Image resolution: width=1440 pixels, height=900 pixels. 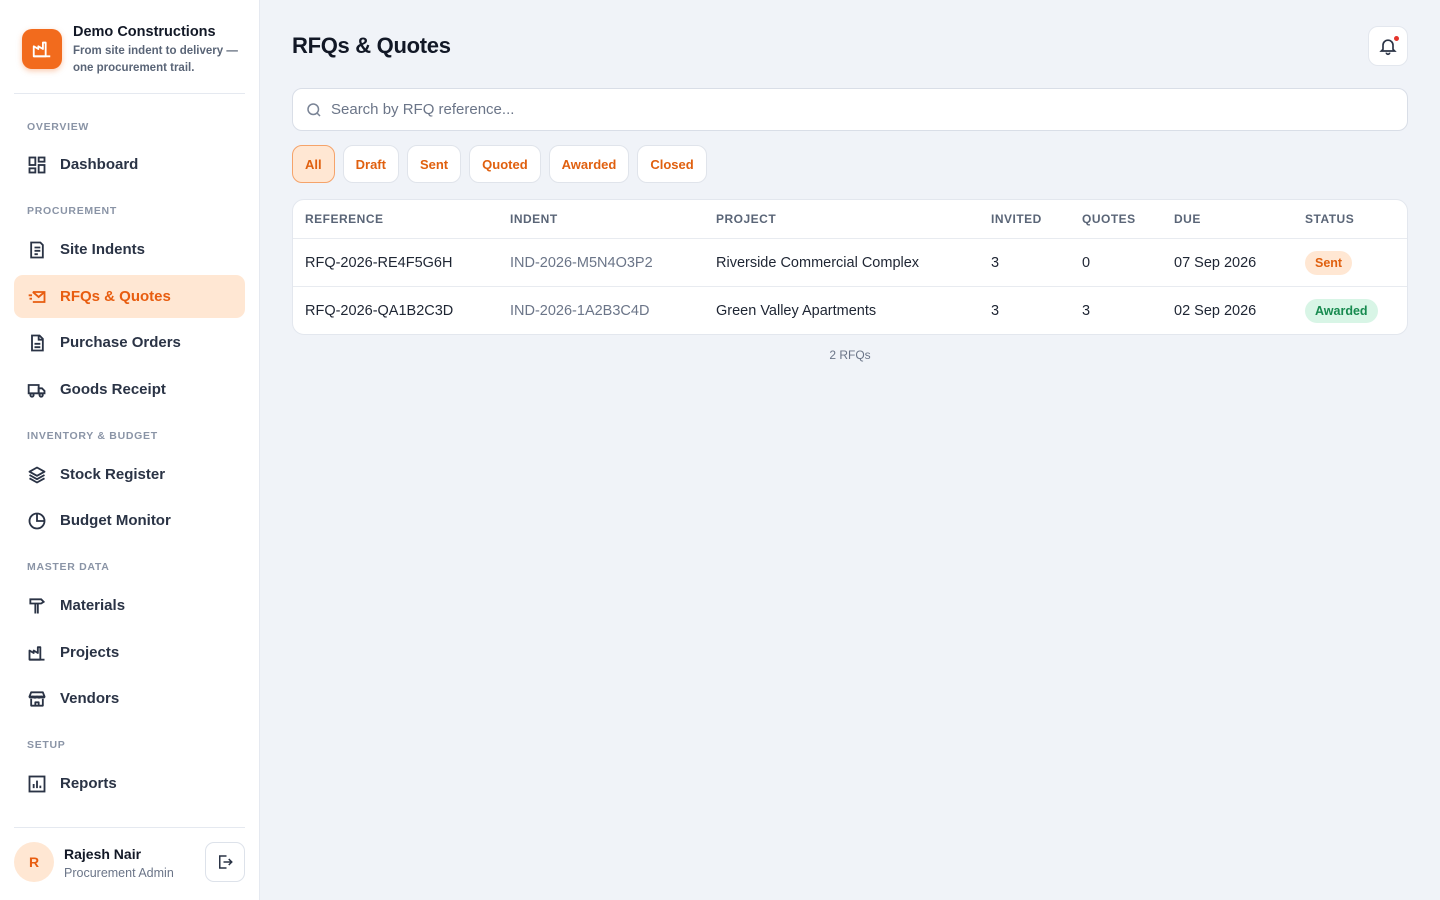 What do you see at coordinates (99, 164) in the screenshot?
I see `sidebar-item-label: Dashboard` at bounding box center [99, 164].